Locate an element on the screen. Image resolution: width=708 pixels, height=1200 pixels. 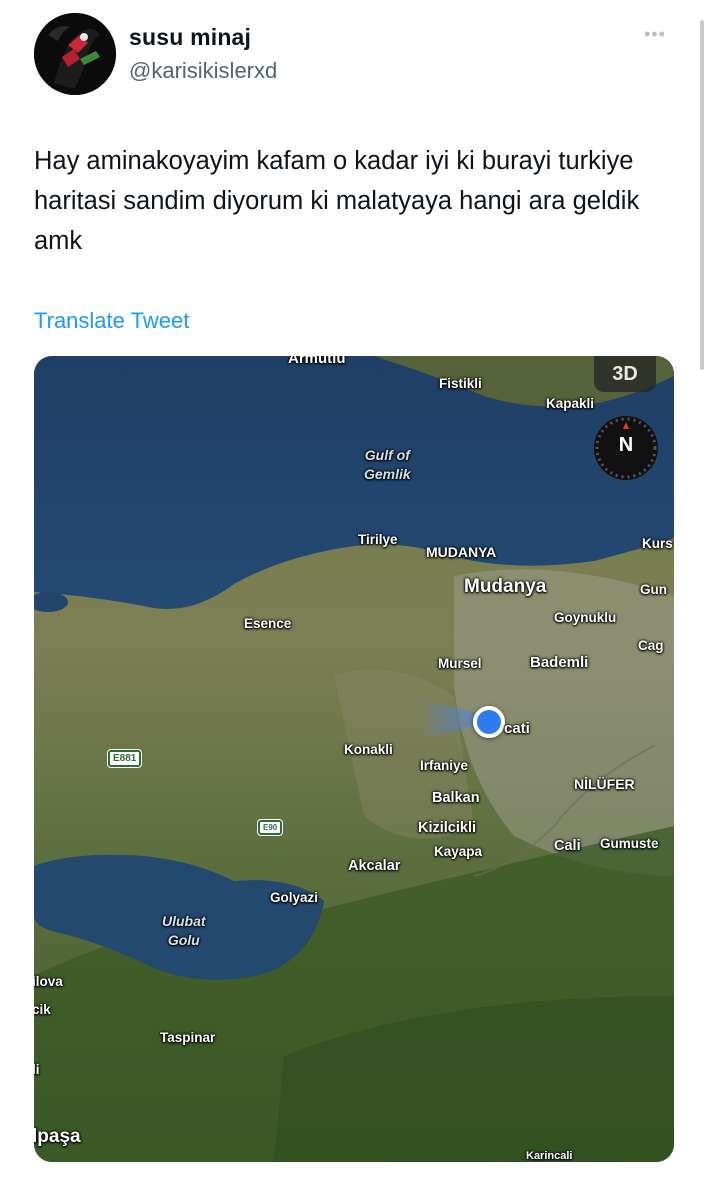
map-label: Kurs is located at coordinates (657, 543).